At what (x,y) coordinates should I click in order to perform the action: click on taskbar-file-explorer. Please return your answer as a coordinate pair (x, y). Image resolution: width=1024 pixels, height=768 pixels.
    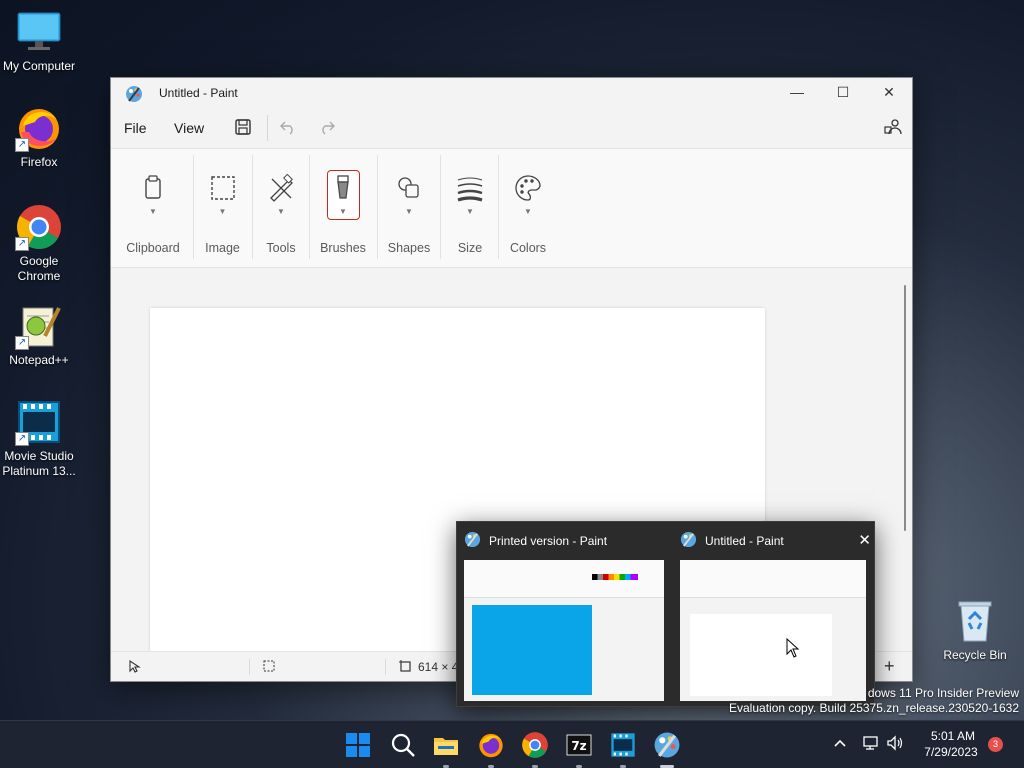
    Looking at the image, I should click on (446, 749).